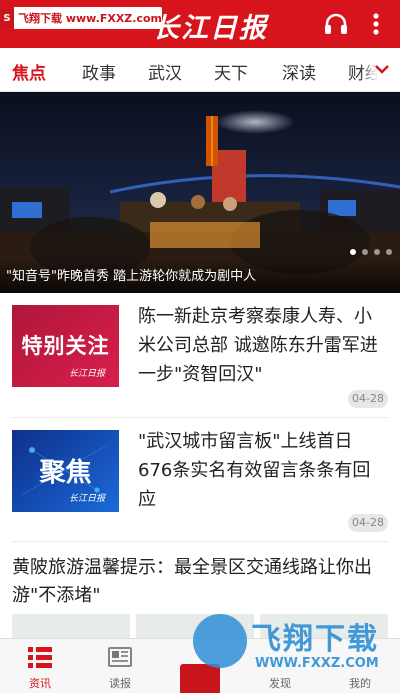 Image resolution: width=400 pixels, height=693 pixels. What do you see at coordinates (382, 69) in the screenshot?
I see `chevron-down-icon` at bounding box center [382, 69].